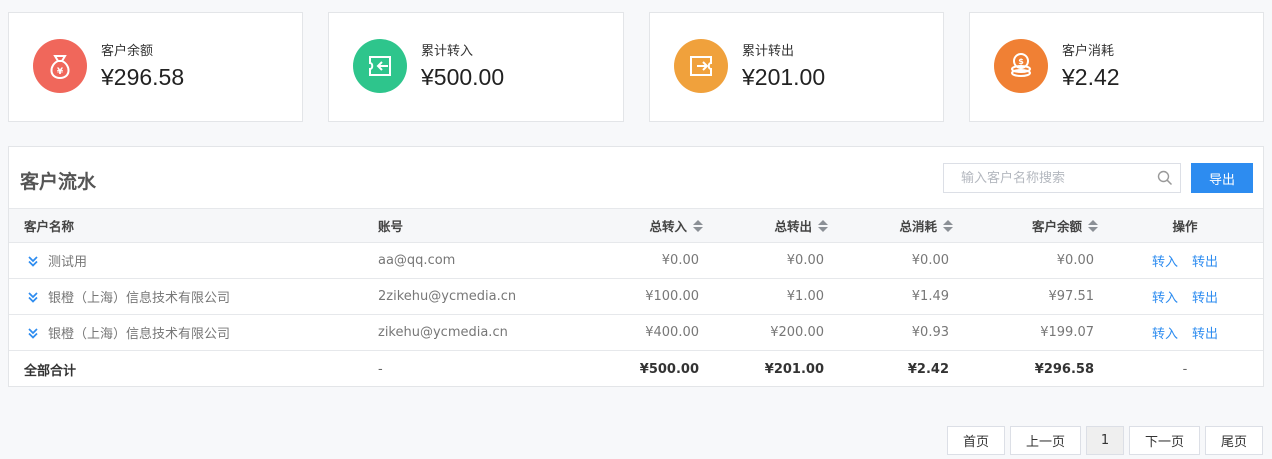 This screenshot has width=1272, height=459. I want to click on customer-name: 测试用, so click(68, 262).